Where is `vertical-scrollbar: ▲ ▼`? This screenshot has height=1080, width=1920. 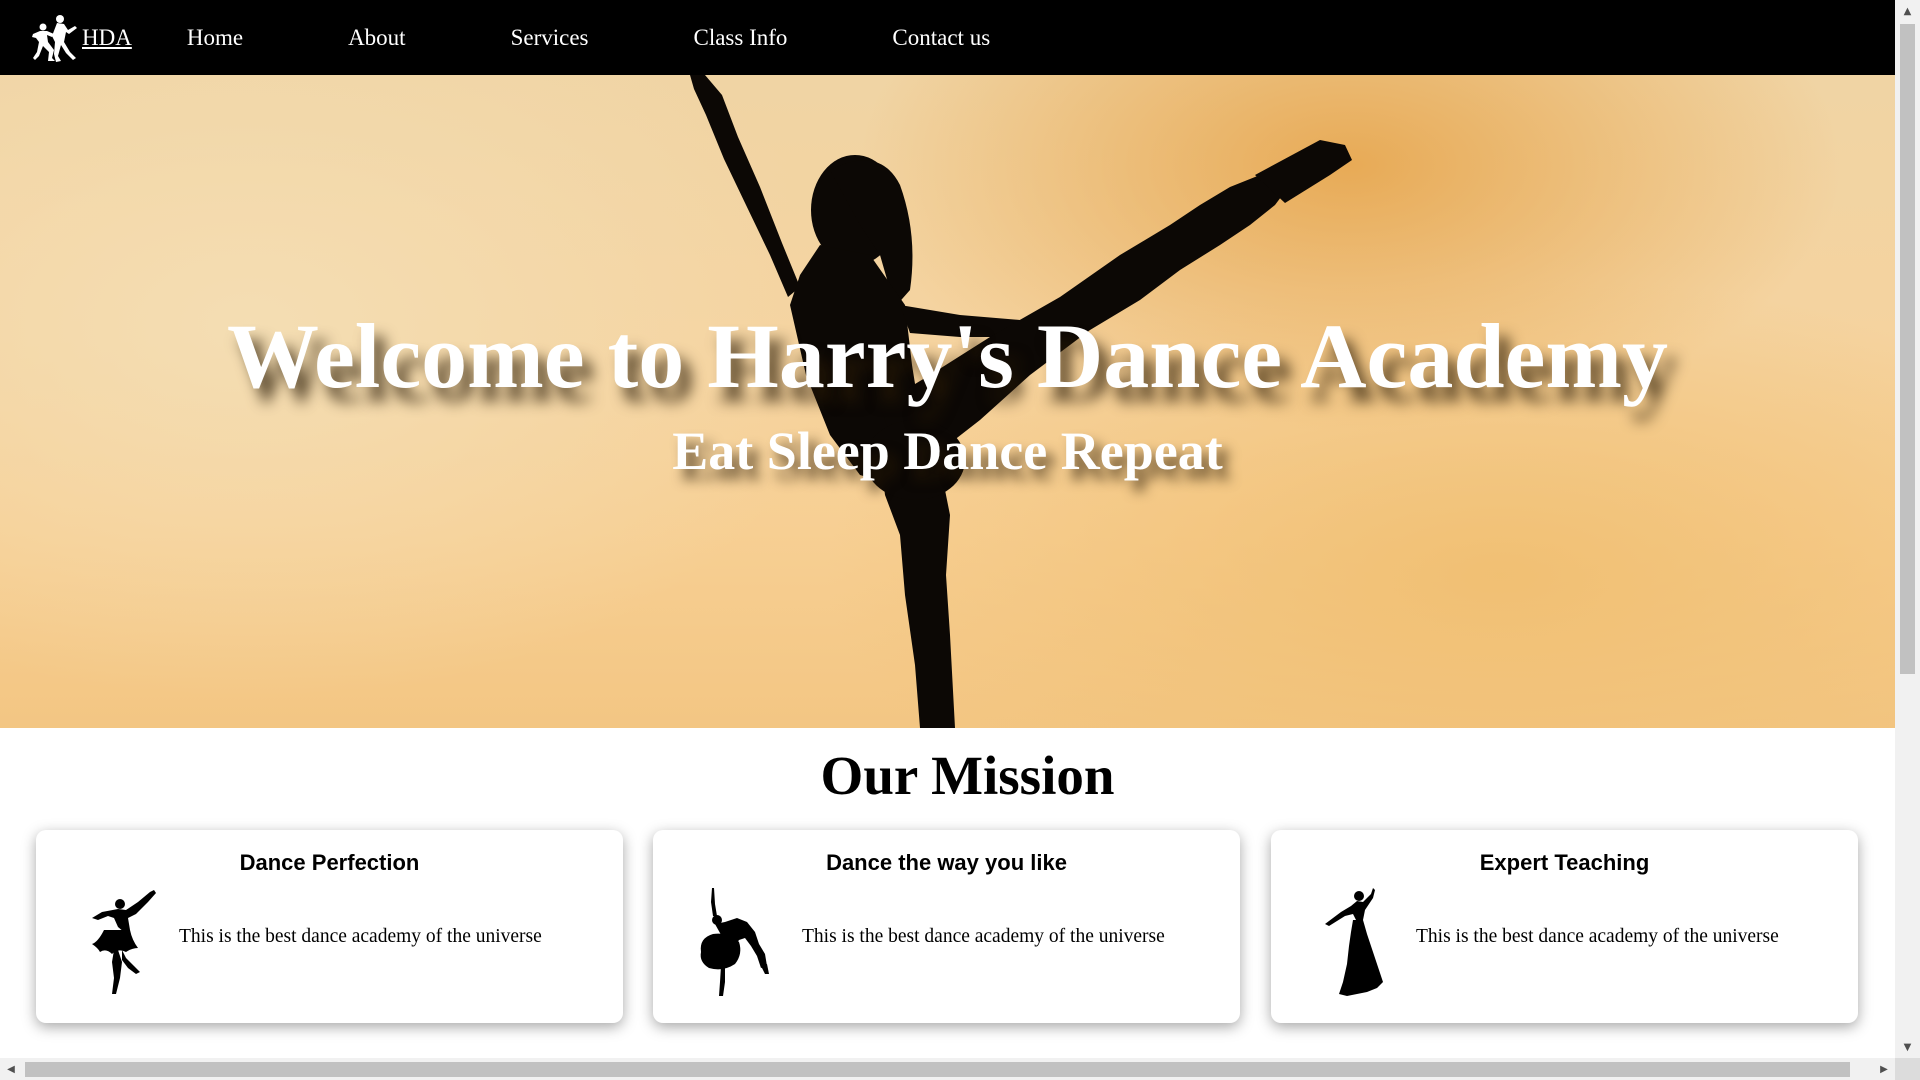
vertical-scrollbar: ▲ ▼ is located at coordinates (1907, 529).